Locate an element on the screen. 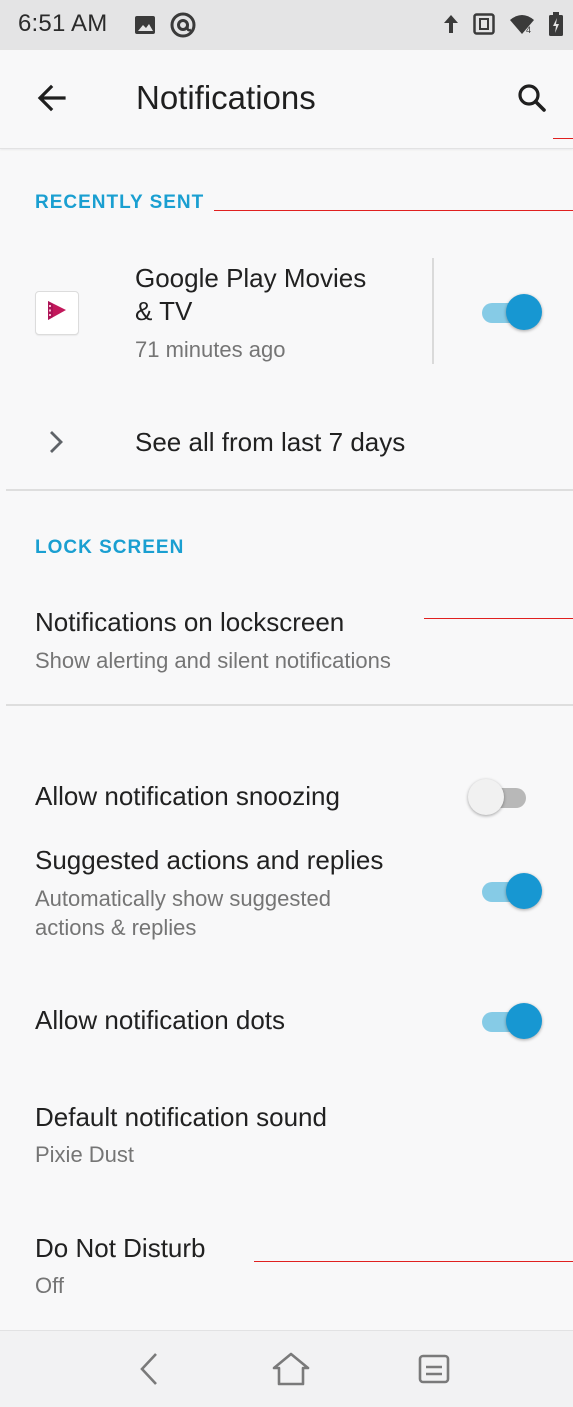  search-button is located at coordinates (532, 100).